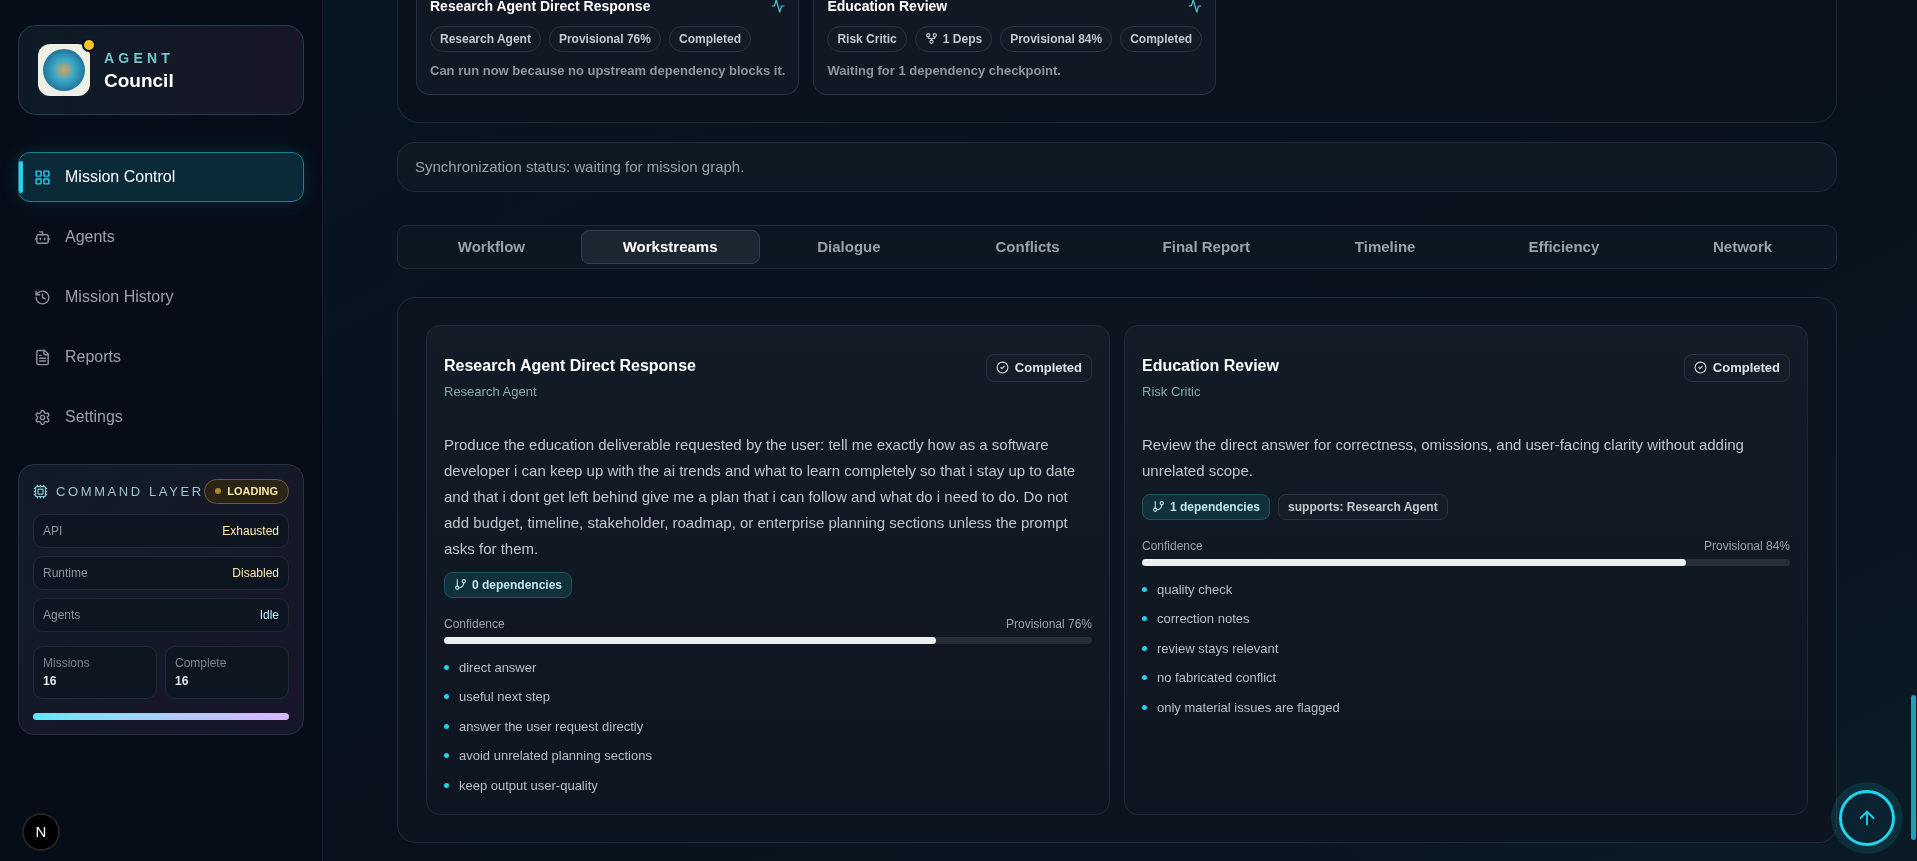 This screenshot has height=861, width=1917. What do you see at coordinates (130, 491) in the screenshot?
I see `command-layer-title: COMMAND LAYER` at bounding box center [130, 491].